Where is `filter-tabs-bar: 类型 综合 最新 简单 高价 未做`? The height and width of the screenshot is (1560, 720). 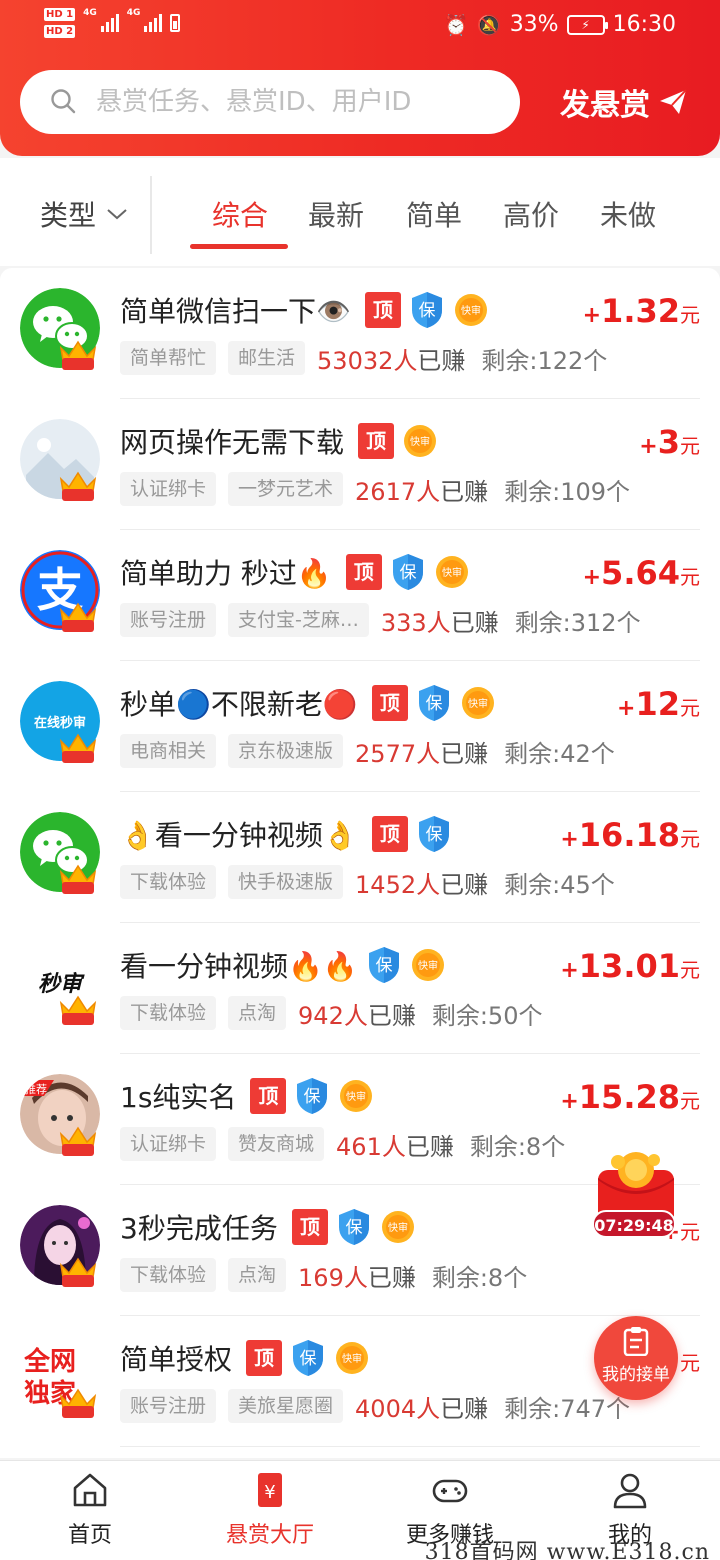 filter-tabs-bar: 类型 综合 最新 简单 高价 未做 is located at coordinates (360, 212).